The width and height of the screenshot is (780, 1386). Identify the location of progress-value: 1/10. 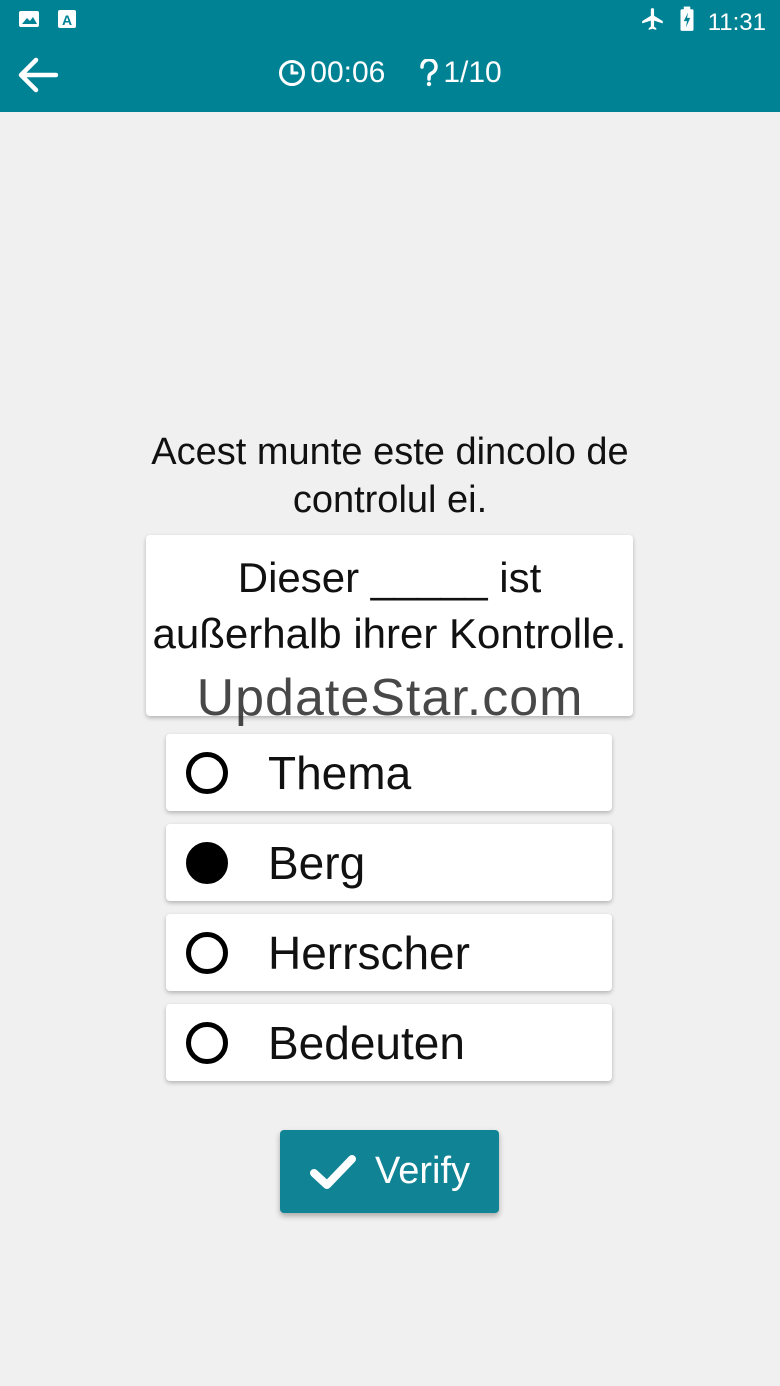
(472, 72).